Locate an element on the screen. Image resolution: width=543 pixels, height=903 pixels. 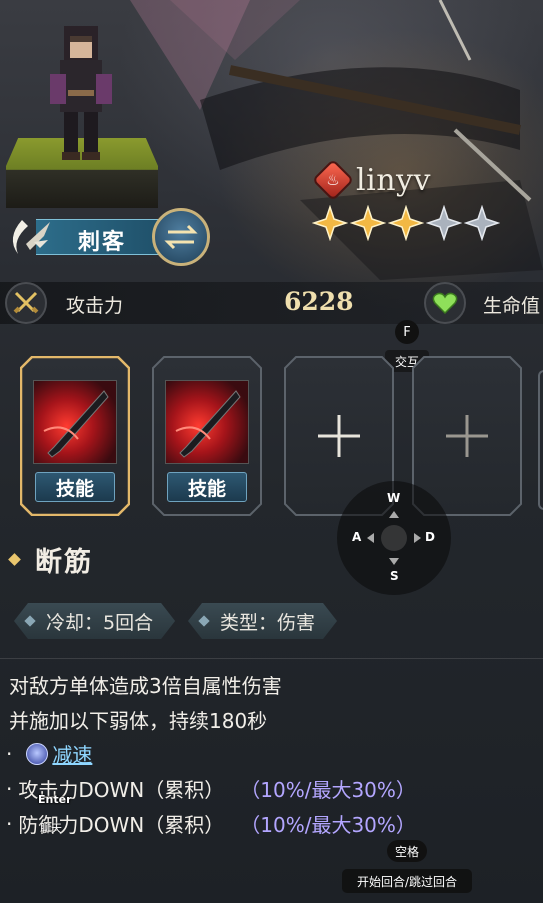
star-rating is located at coordinates (406, 223).